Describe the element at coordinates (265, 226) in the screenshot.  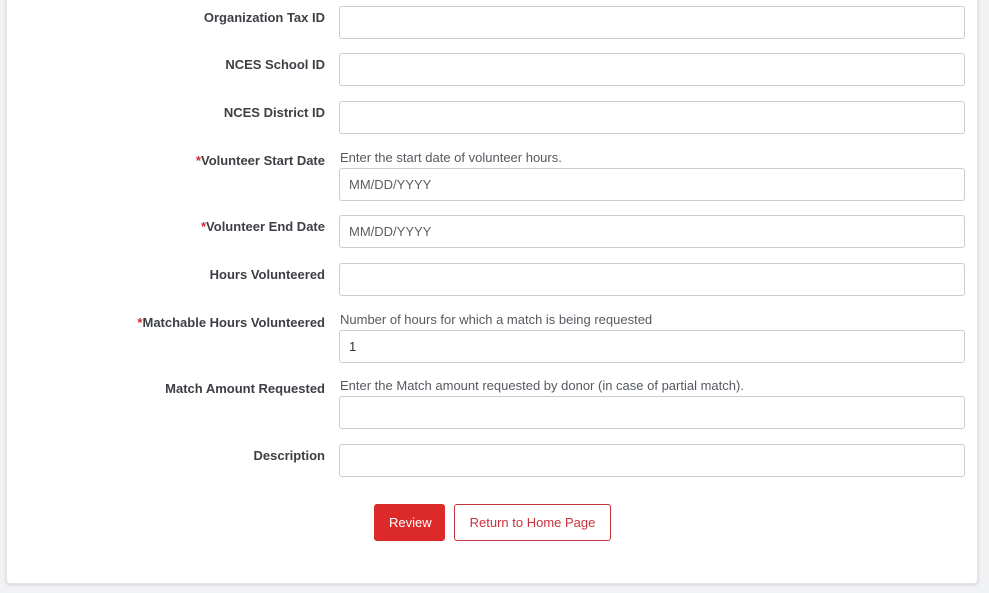
I see `label-text: Volunteer End Date` at that location.